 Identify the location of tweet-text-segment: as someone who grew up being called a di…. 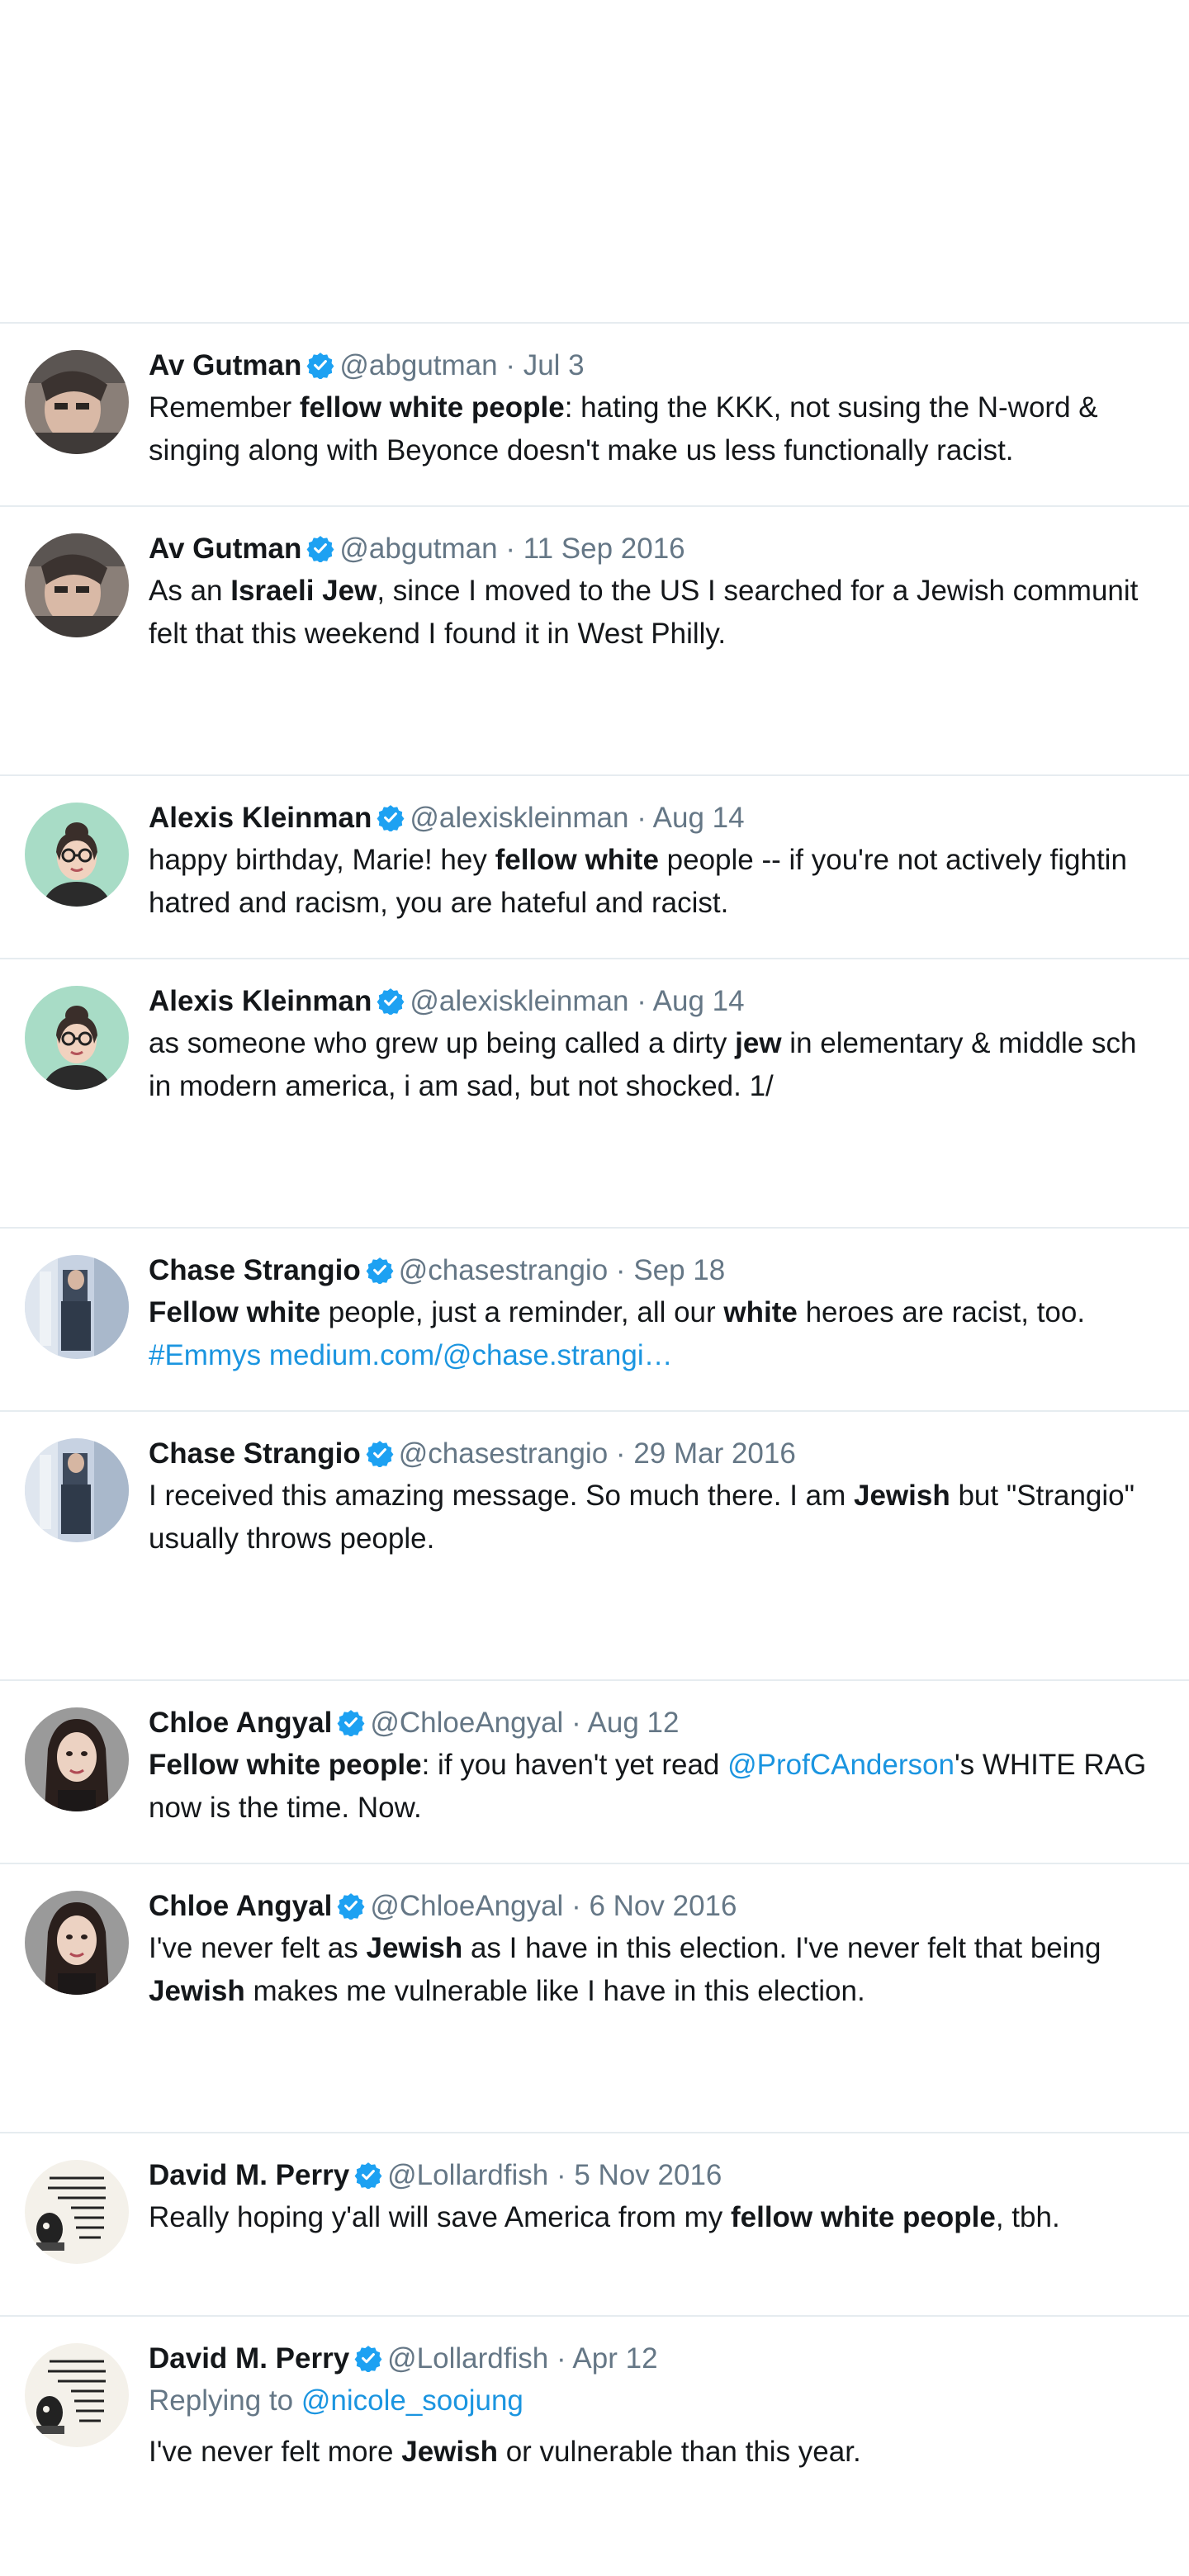
(442, 1043).